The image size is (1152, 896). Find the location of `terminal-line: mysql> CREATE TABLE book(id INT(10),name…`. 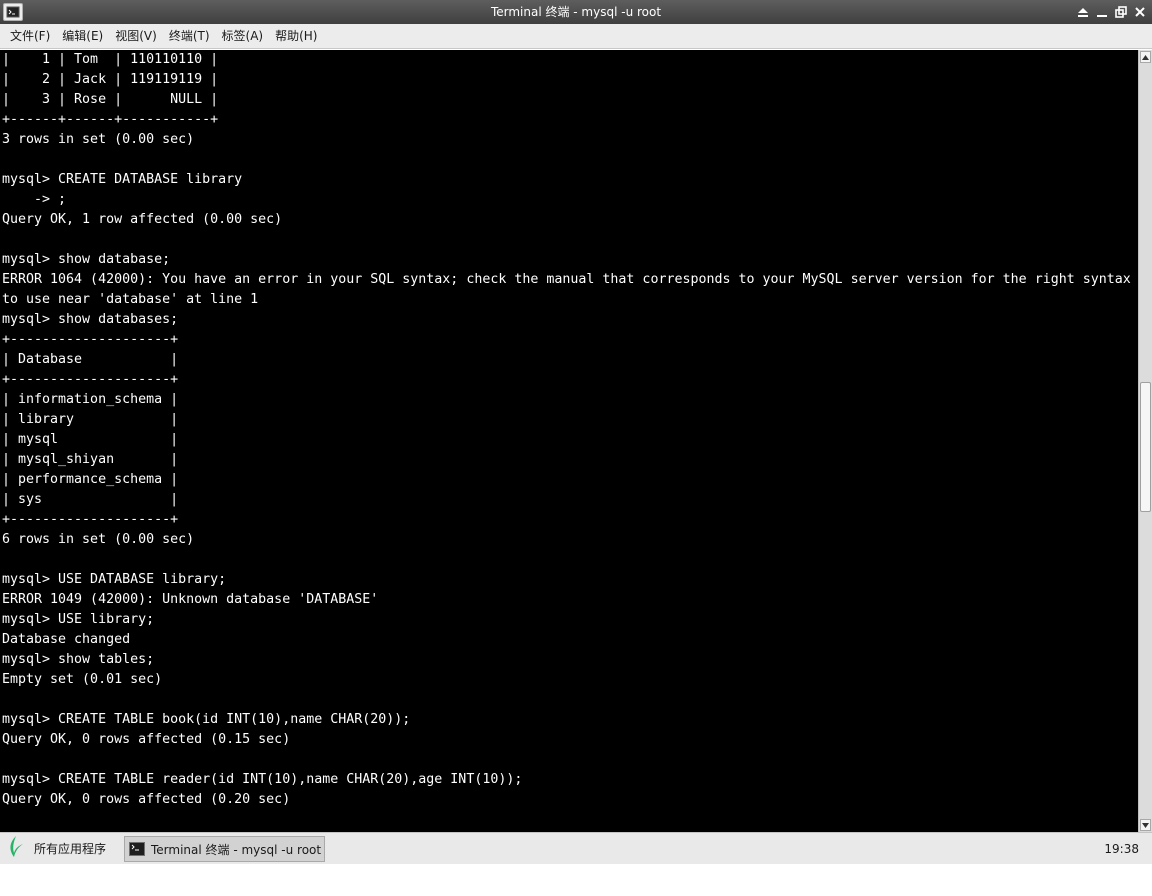

terminal-line: mysql> CREATE TABLE book(id INT(10),name… is located at coordinates (206, 719).